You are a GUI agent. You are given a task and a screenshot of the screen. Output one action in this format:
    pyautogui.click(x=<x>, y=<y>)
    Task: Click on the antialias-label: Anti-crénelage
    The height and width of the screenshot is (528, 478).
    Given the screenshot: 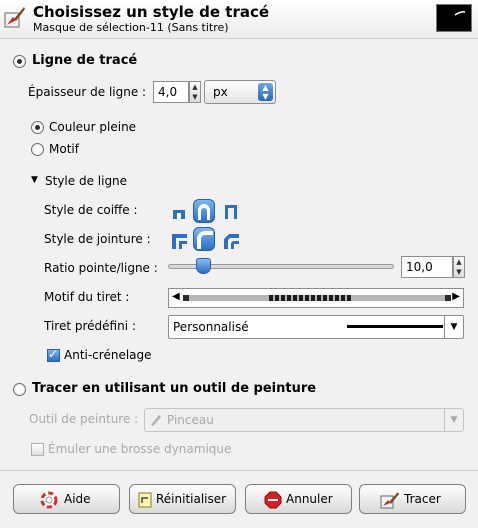 What is the action you would take?
    pyautogui.click(x=108, y=355)
    